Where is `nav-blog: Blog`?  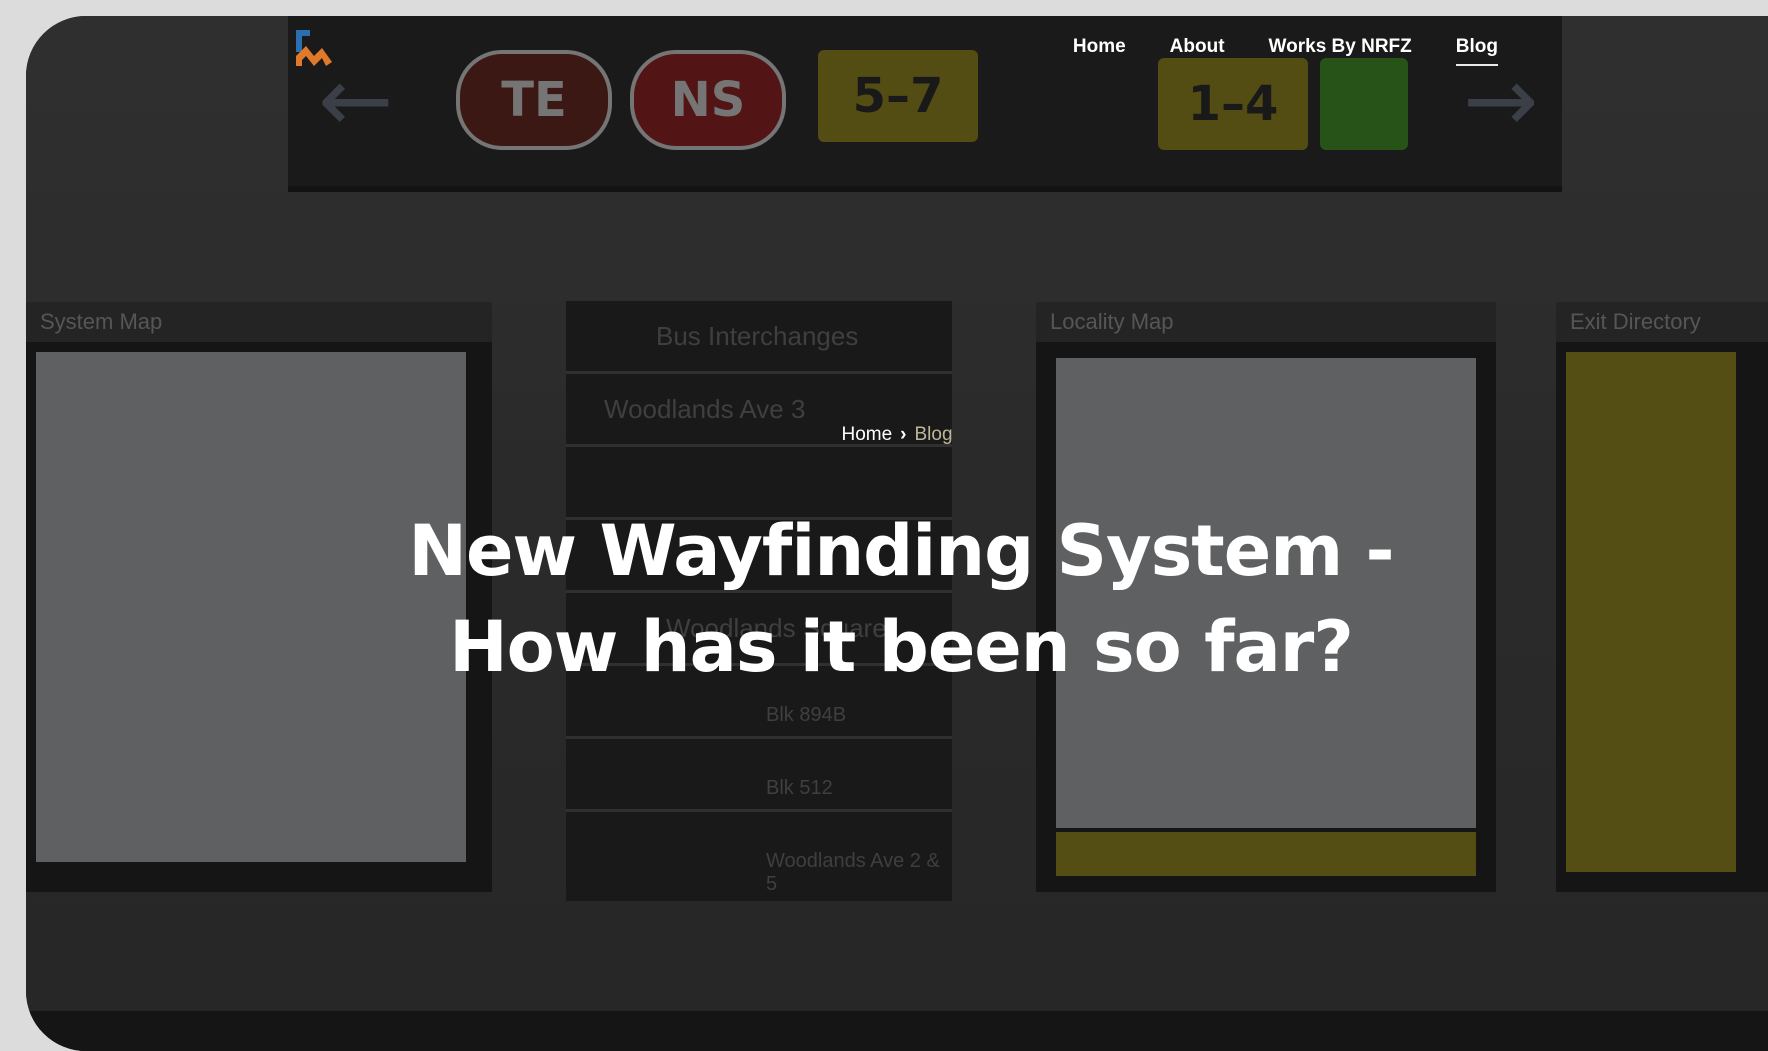 nav-blog: Blog is located at coordinates (1476, 51).